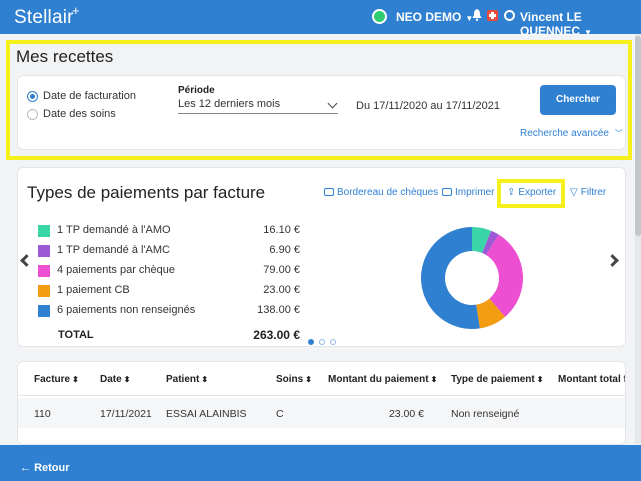  Describe the element at coordinates (493, 379) in the screenshot. I see `column-header-label: Type de paiement` at that location.